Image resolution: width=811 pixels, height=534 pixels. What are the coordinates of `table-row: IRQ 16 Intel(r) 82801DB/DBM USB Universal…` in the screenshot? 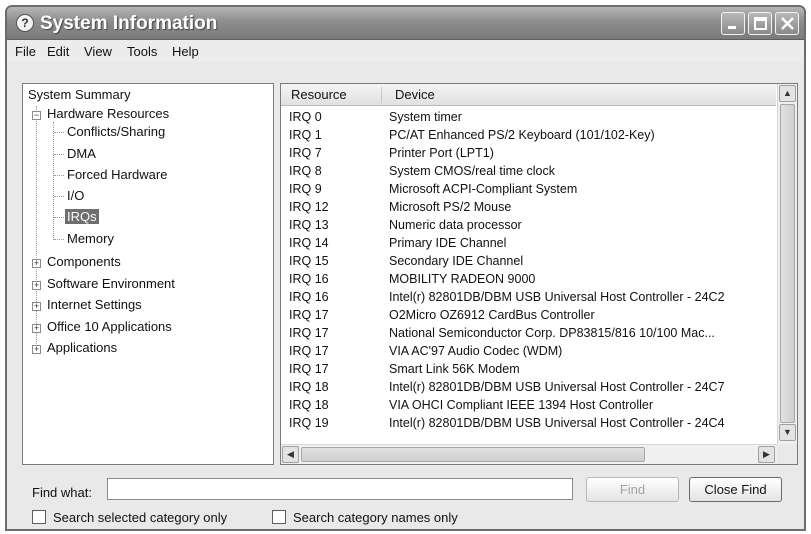 It's located at (528, 298).